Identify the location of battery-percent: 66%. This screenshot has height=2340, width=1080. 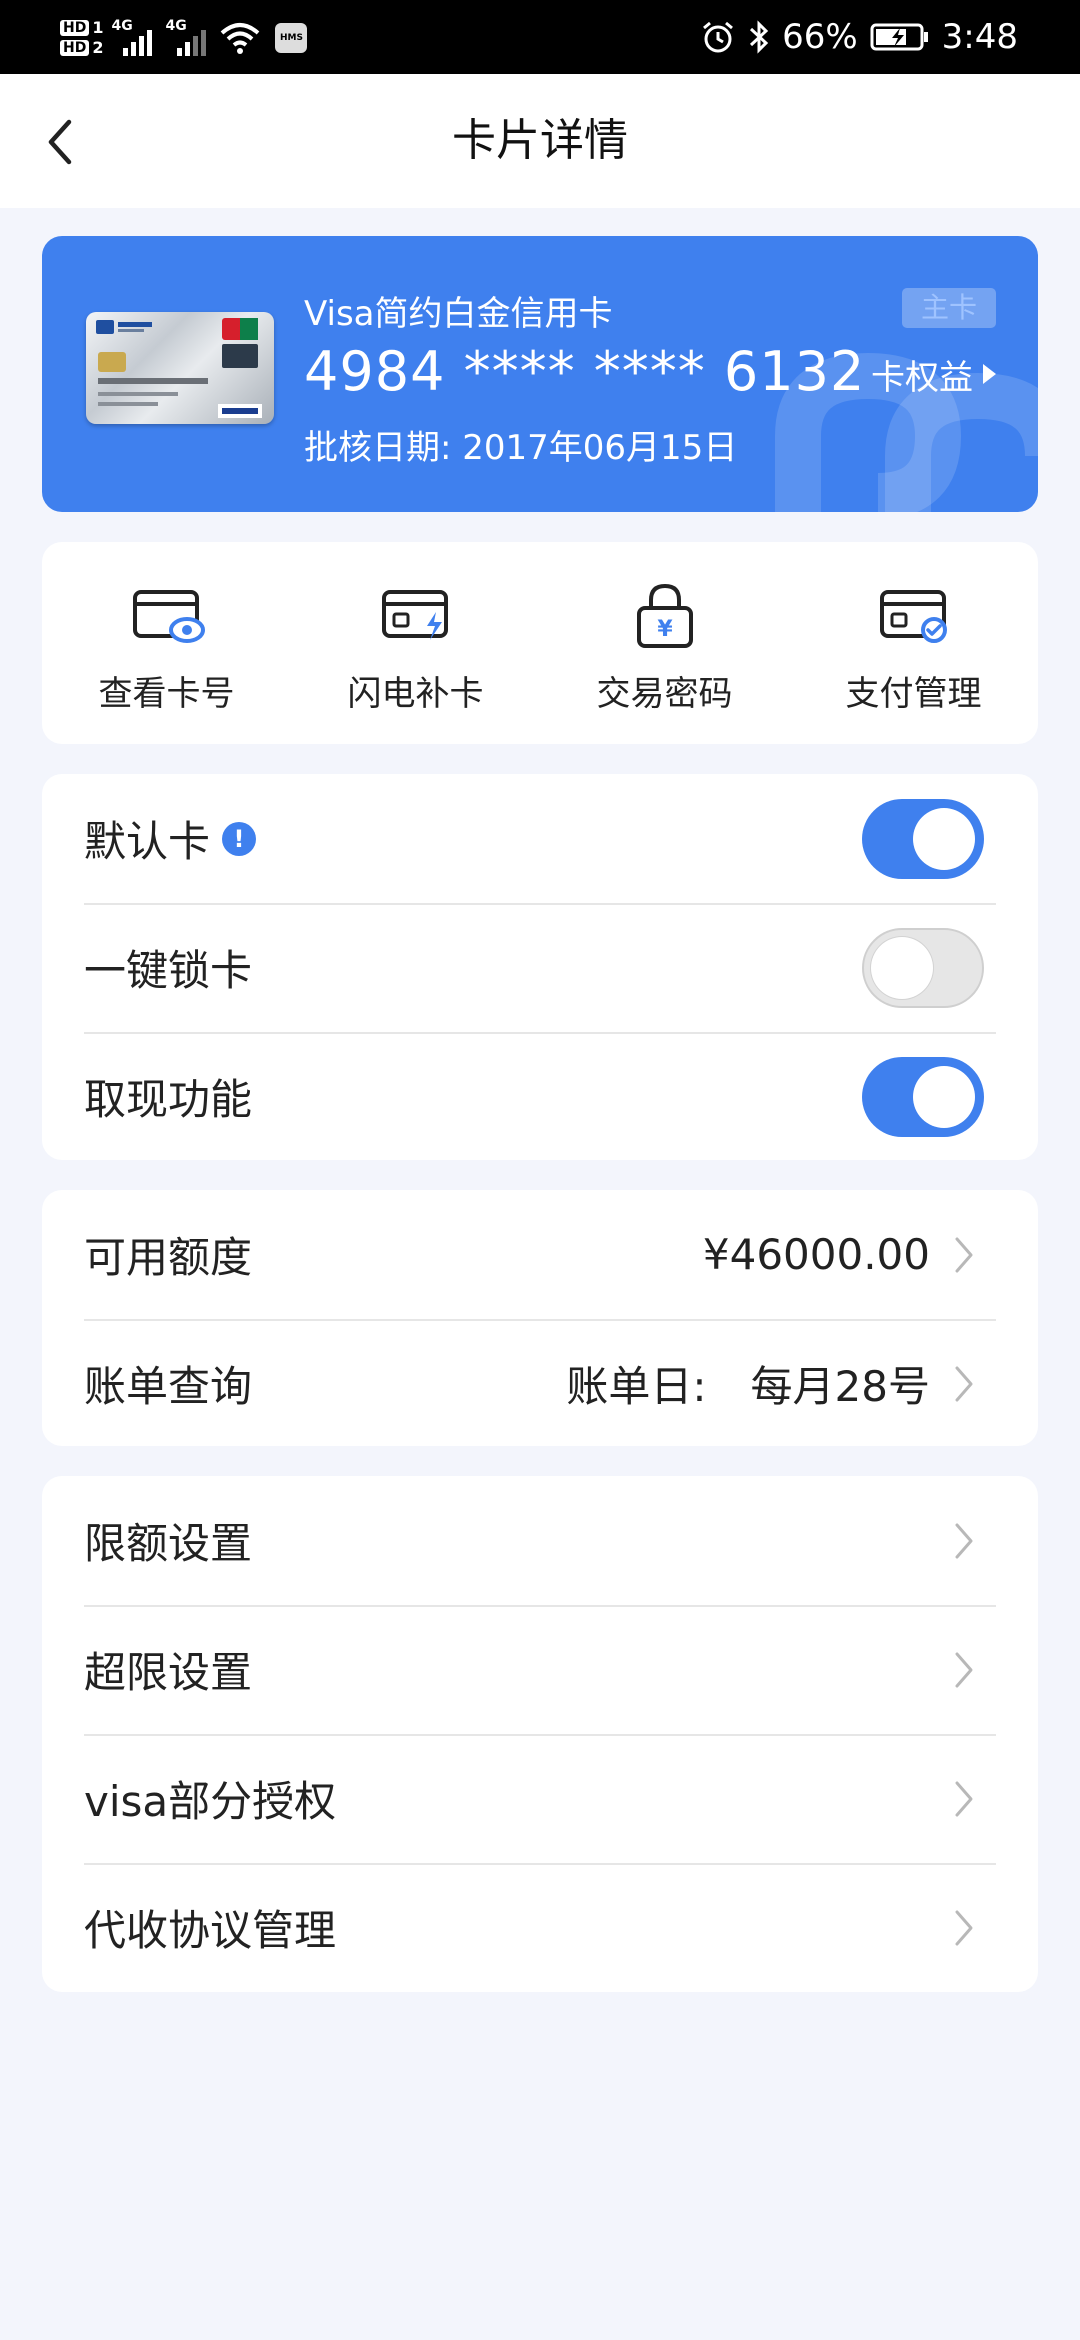
(820, 37).